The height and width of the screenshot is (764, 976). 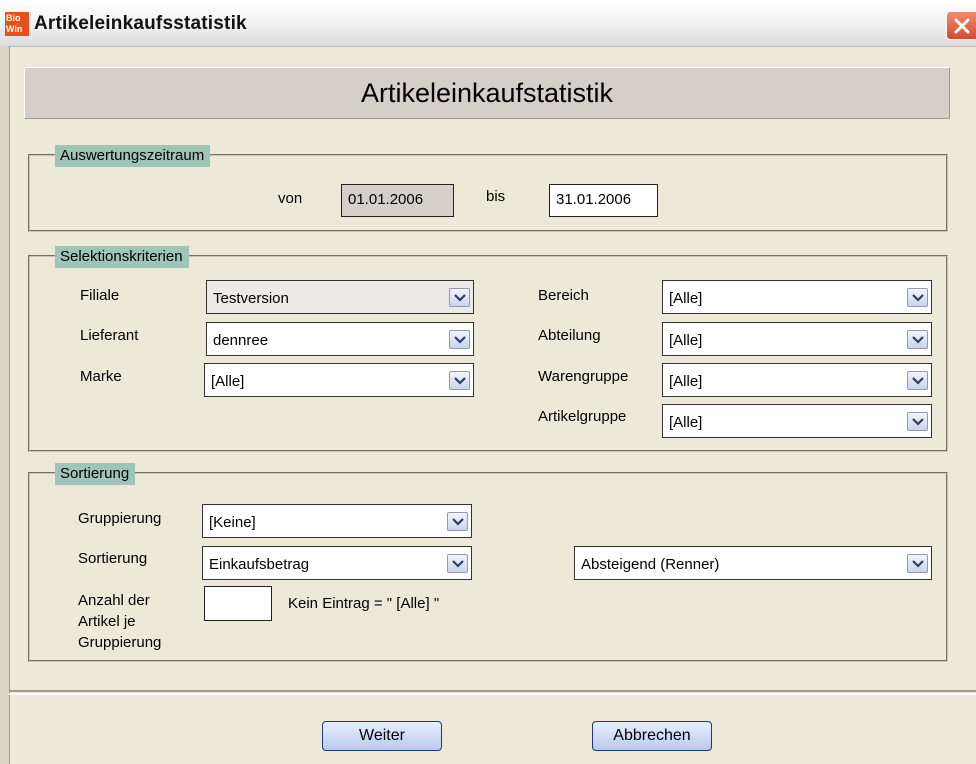 What do you see at coordinates (340, 297) in the screenshot?
I see `filiale-select: Testversion` at bounding box center [340, 297].